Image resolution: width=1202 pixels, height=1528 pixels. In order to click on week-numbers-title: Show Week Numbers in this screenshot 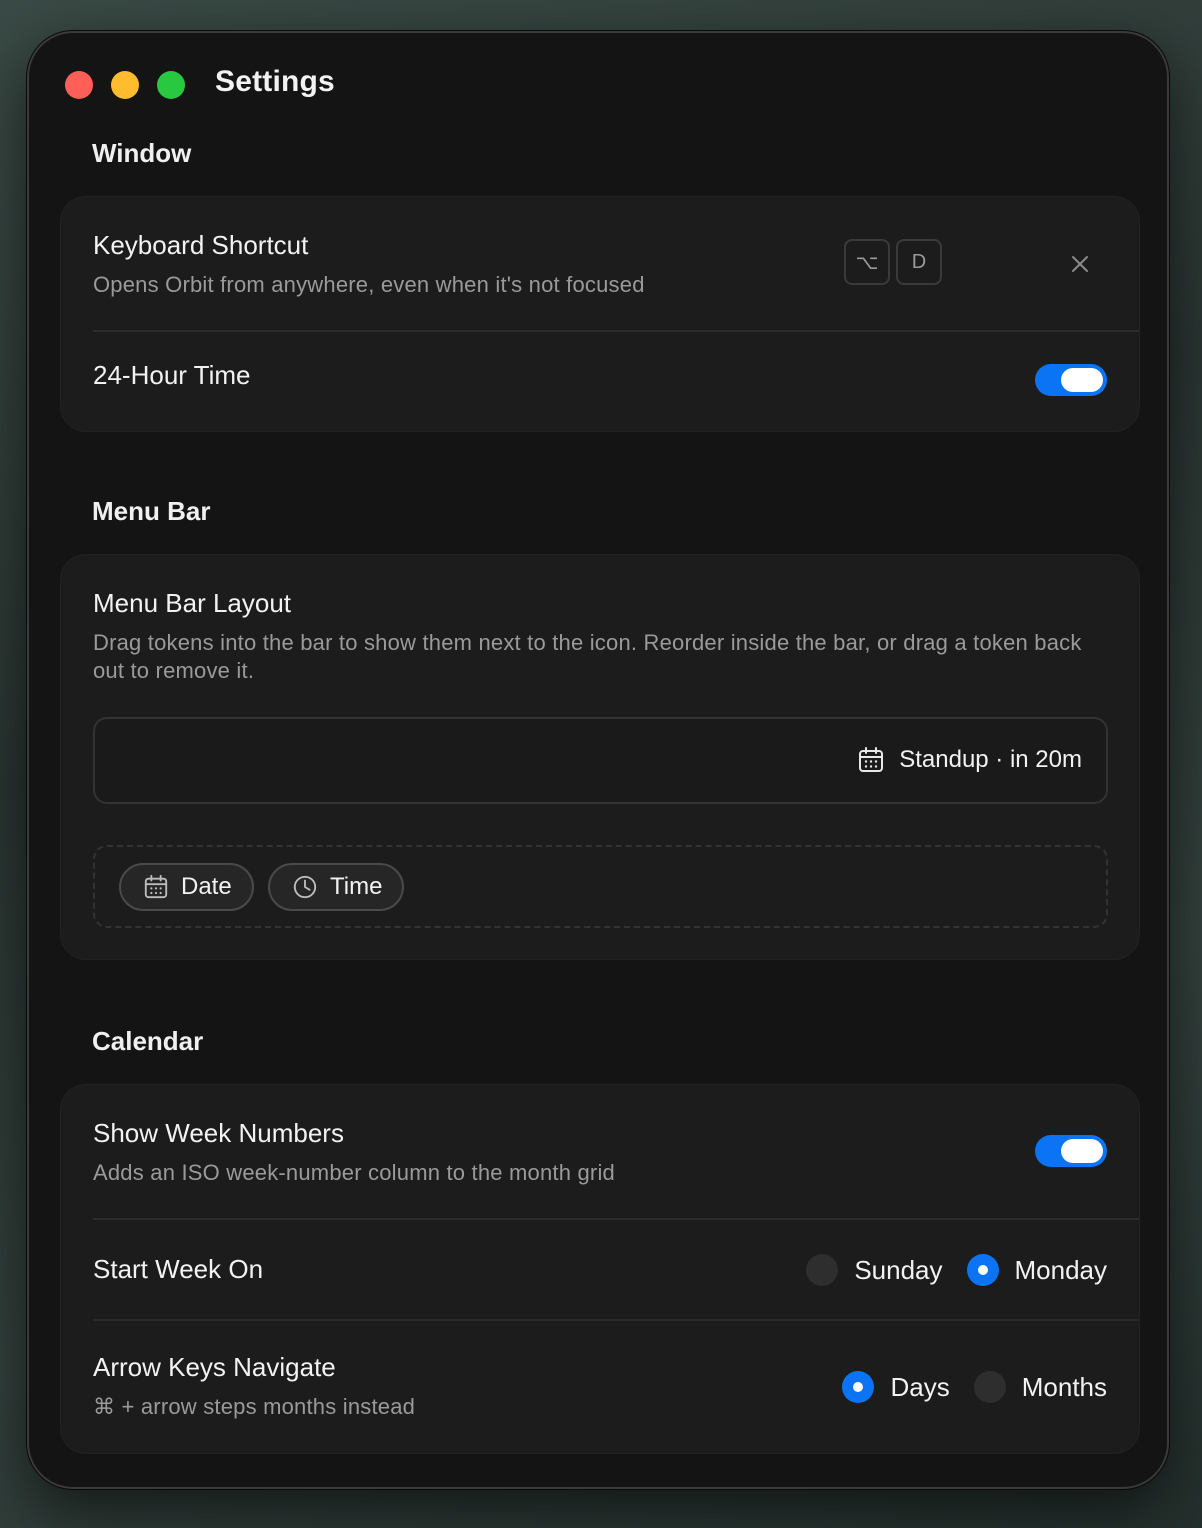, I will do `click(218, 1133)`.